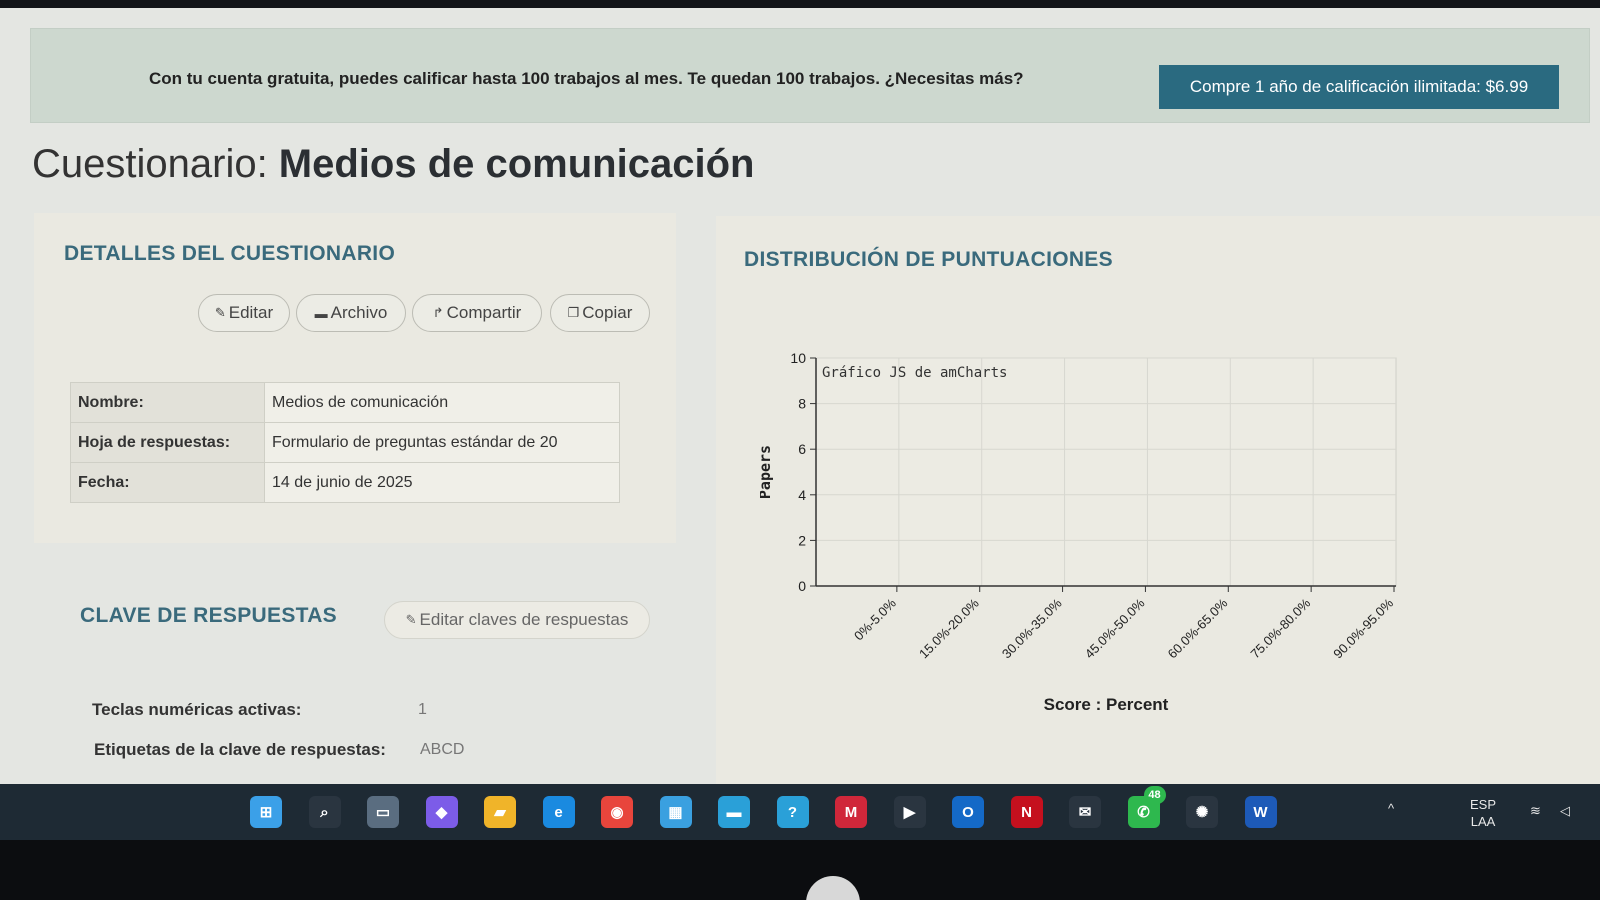 This screenshot has width=1600, height=900. Describe the element at coordinates (359, 312) in the screenshot. I see `archive-button-label: Archivo` at that location.